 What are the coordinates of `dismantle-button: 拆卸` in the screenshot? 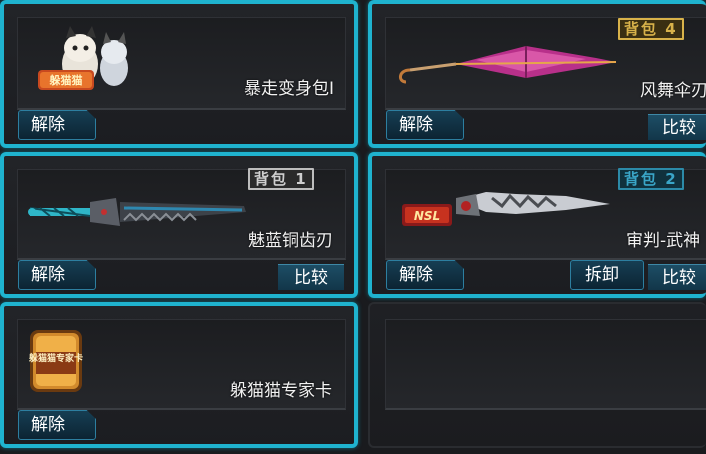 It's located at (607, 275).